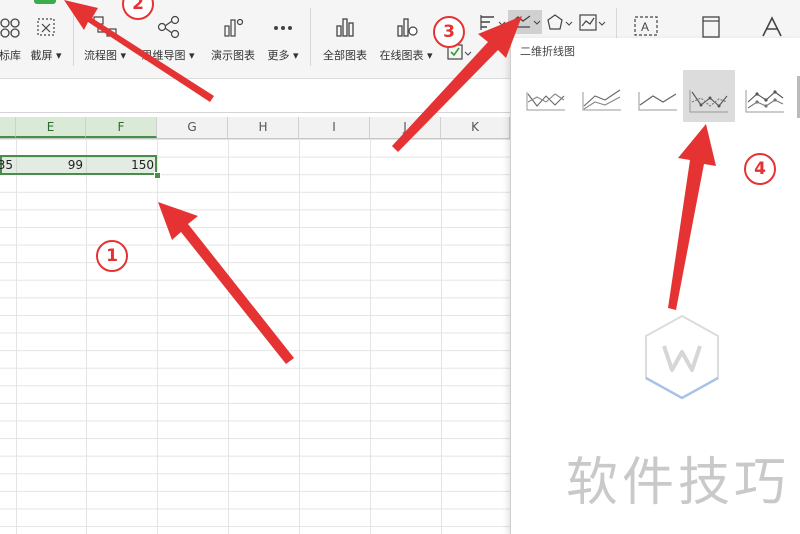  What do you see at coordinates (283, 55) in the screenshot?
I see `more-label: 更多 ▾` at bounding box center [283, 55].